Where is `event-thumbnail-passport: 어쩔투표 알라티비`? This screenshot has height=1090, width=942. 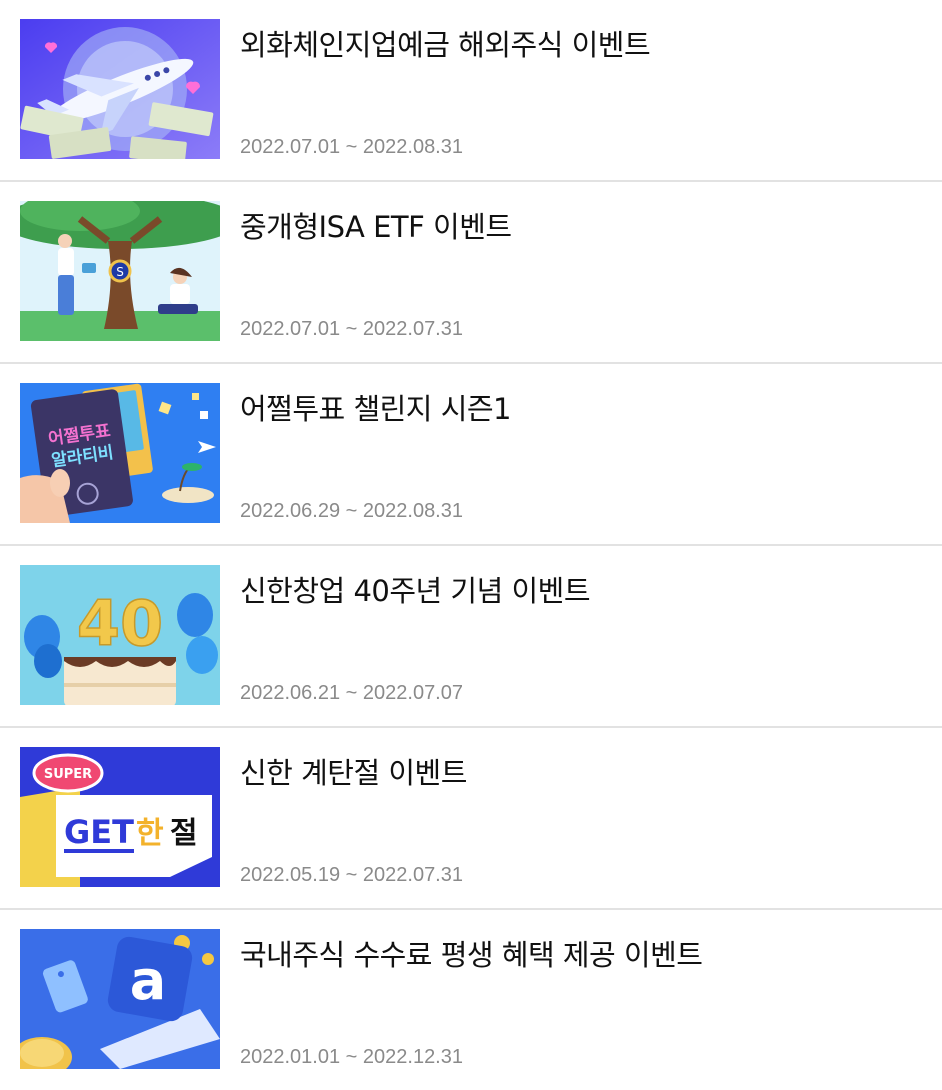
event-thumbnail-passport: 어쩔투표 알라티비 is located at coordinates (120, 453).